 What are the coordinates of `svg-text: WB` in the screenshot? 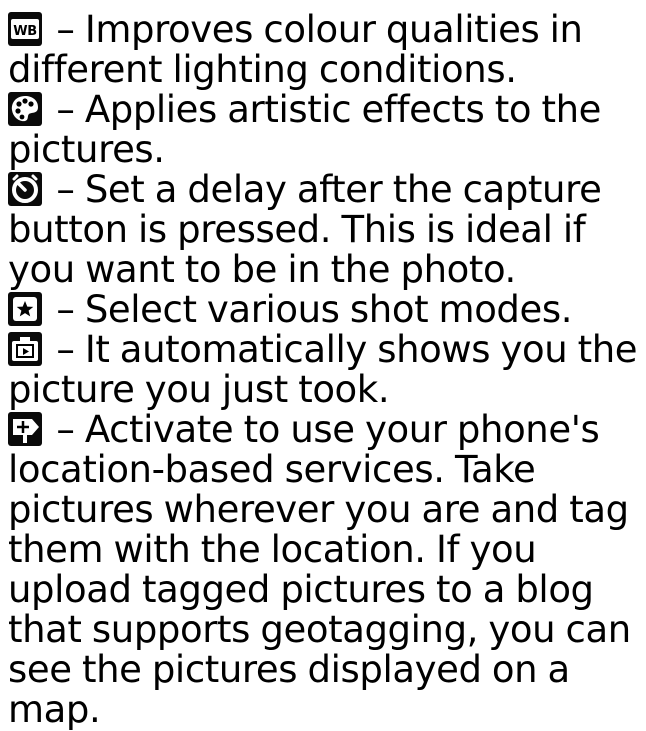 It's located at (24, 31).